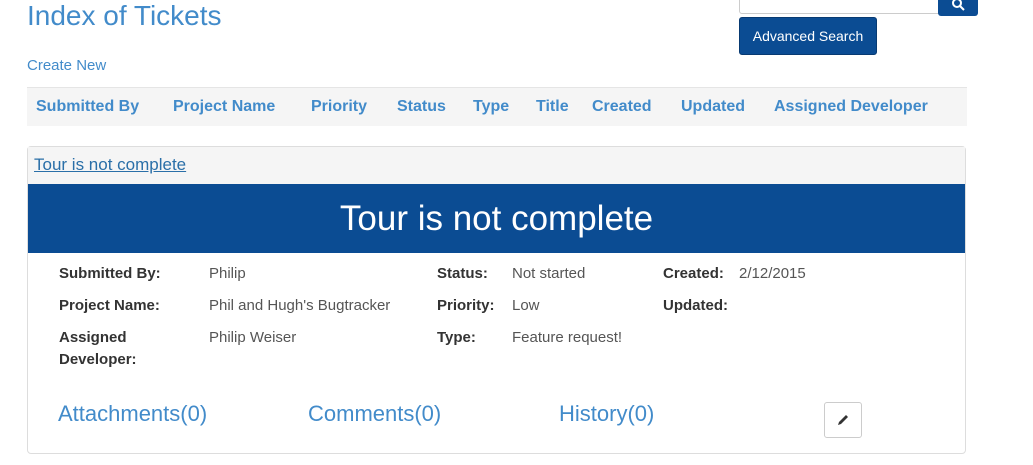 Image resolution: width=1033 pixels, height=465 pixels. What do you see at coordinates (491, 107) in the screenshot?
I see `header-type: Type` at bounding box center [491, 107].